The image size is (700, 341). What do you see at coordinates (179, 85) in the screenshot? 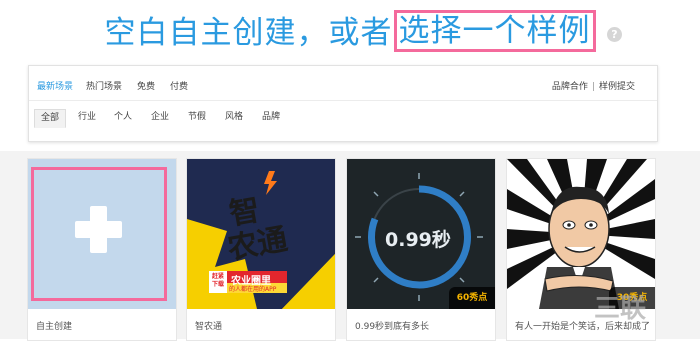
I see `tab-paid: 付费` at bounding box center [179, 85].